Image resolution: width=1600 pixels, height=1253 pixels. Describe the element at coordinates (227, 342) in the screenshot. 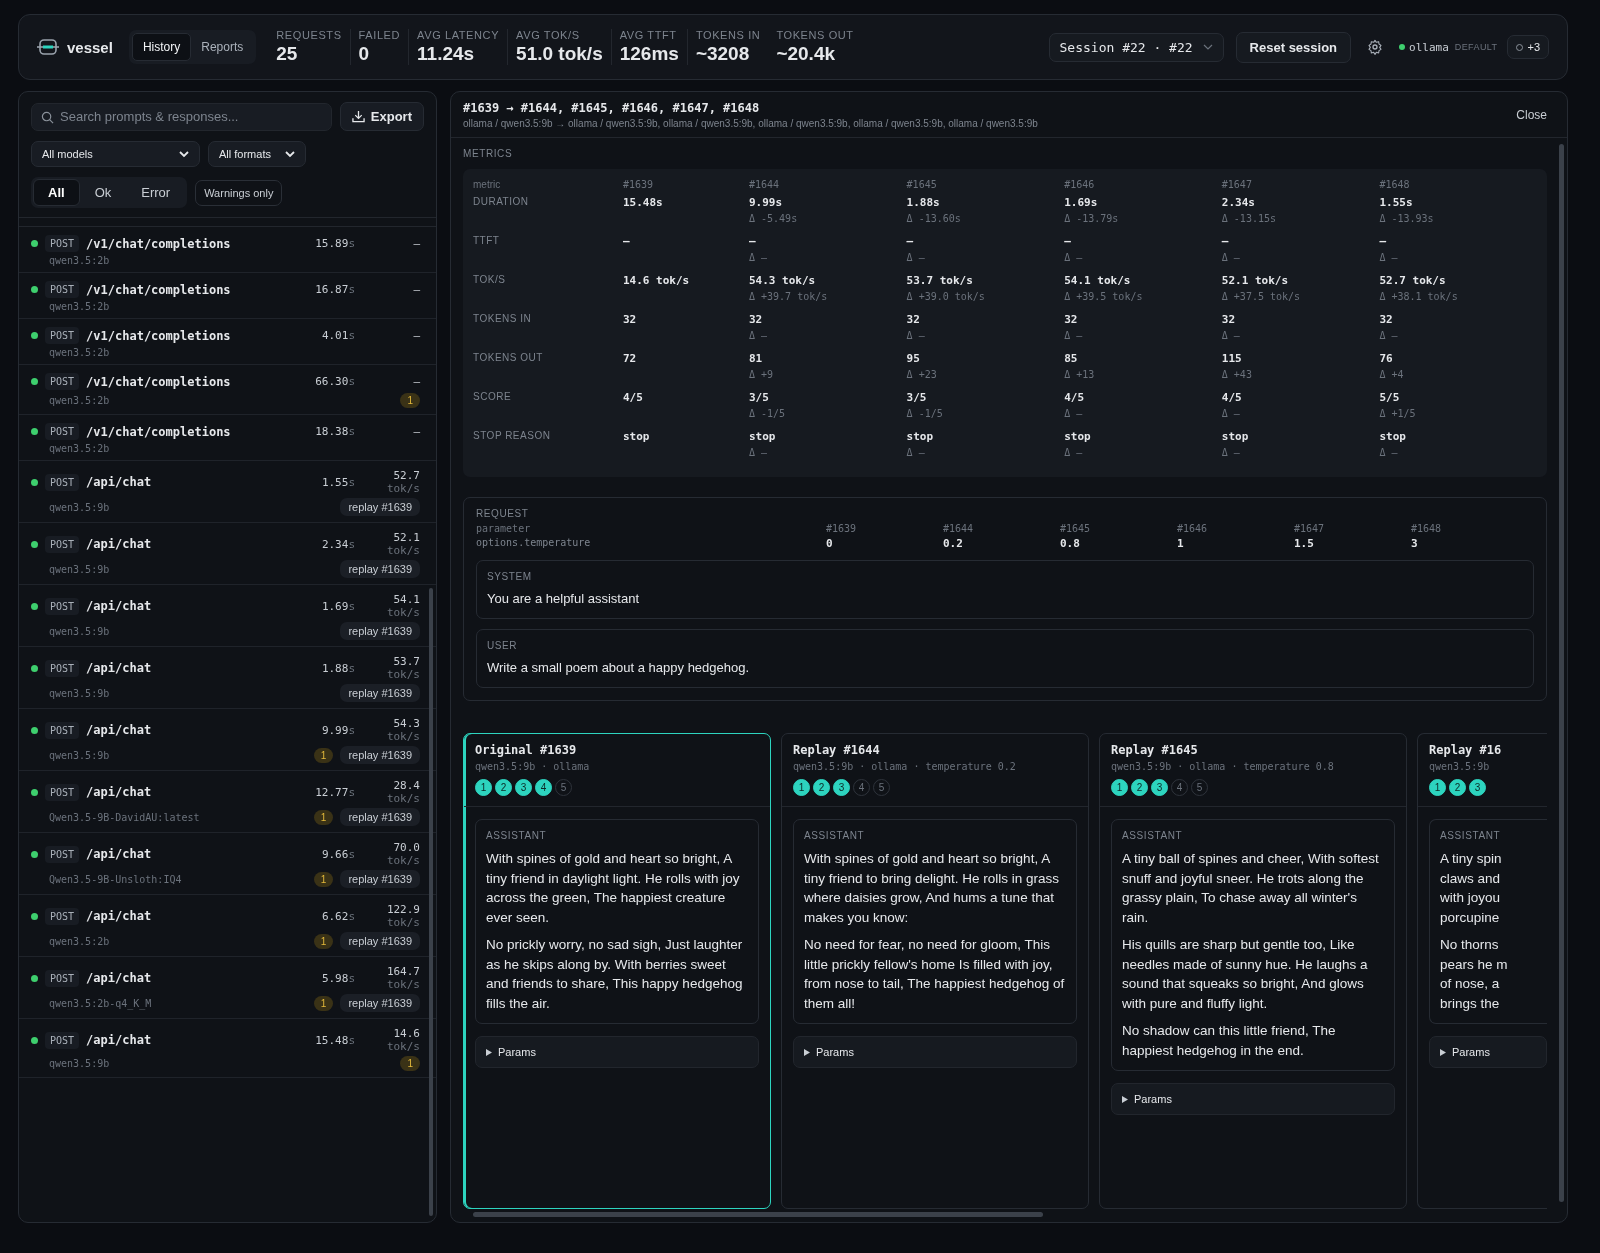

I see `request-row: POST /v1/chat/completions 4.01s — qwen3.5:2b` at that location.